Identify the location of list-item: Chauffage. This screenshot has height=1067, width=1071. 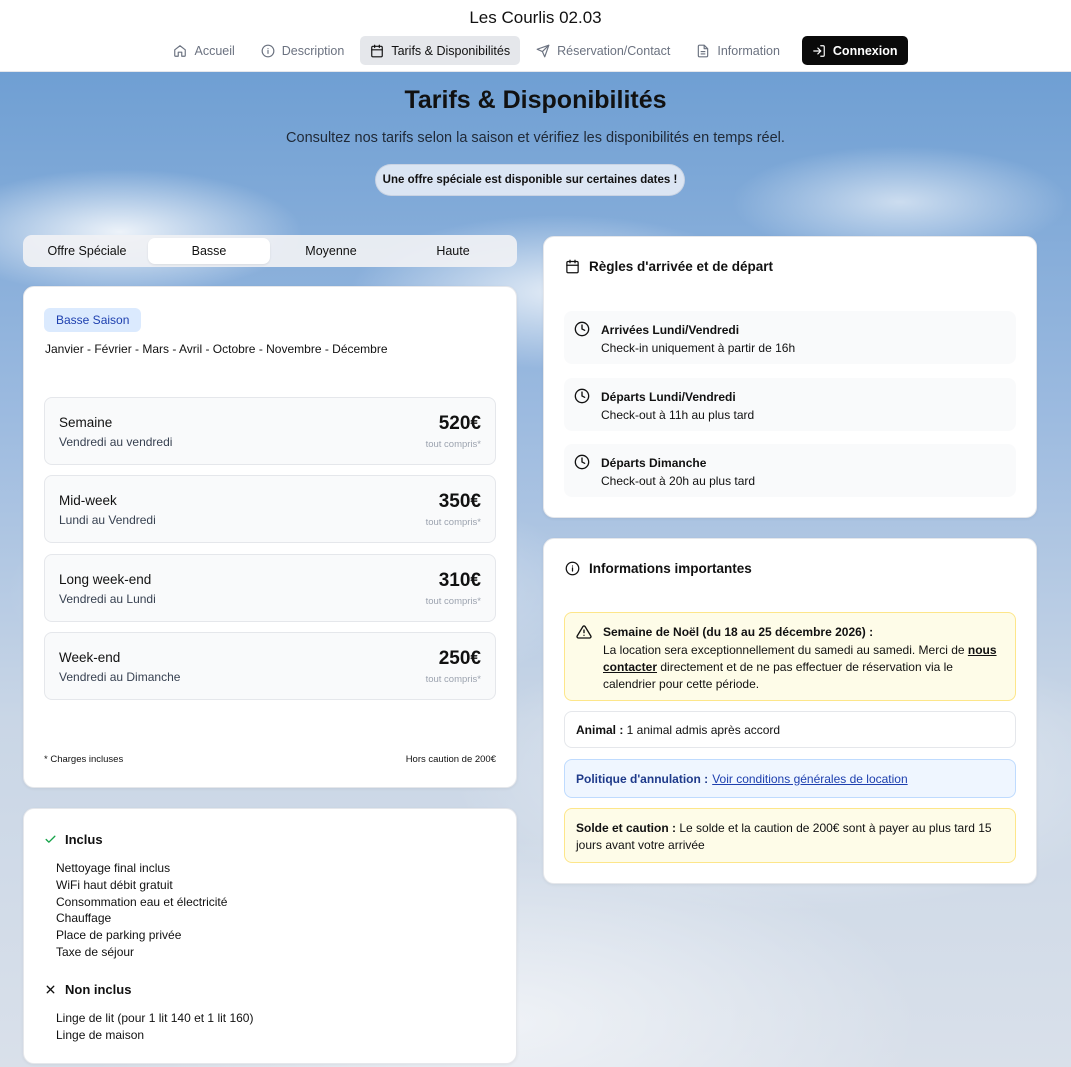
(84, 918).